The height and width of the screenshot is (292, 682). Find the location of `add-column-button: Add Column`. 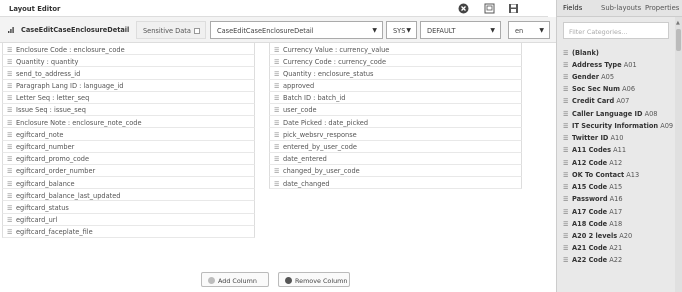

add-column-button: Add Column is located at coordinates (235, 279).